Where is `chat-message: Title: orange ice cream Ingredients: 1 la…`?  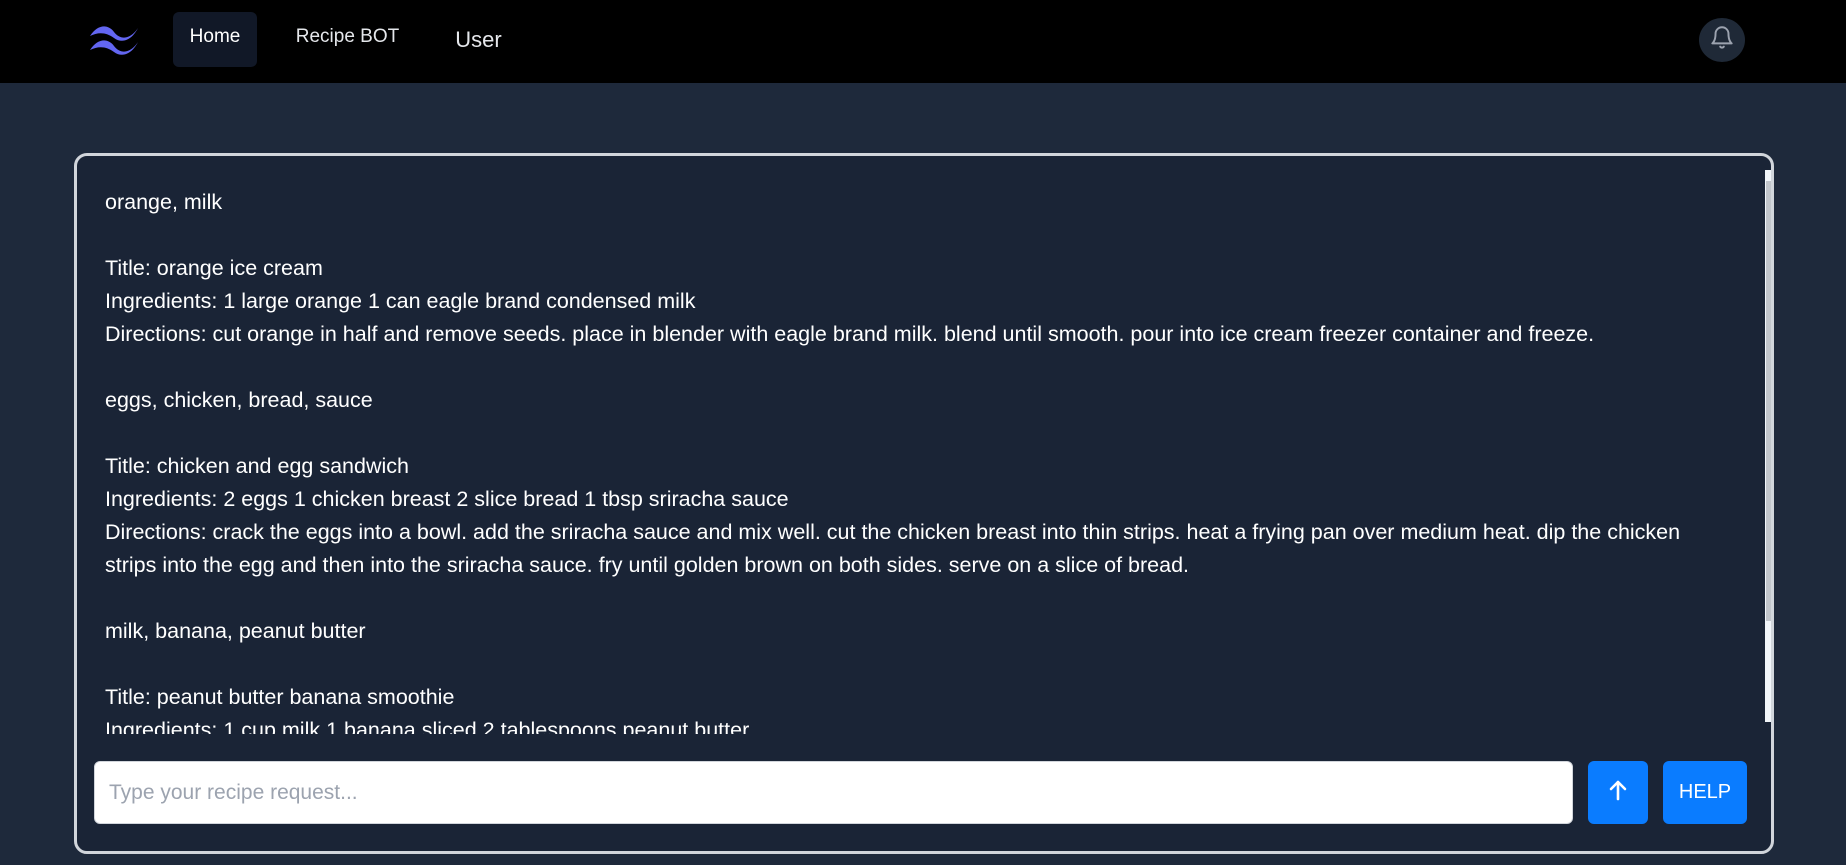 chat-message: Title: orange ice cream Ingredients: 1 la… is located at coordinates (921, 301).